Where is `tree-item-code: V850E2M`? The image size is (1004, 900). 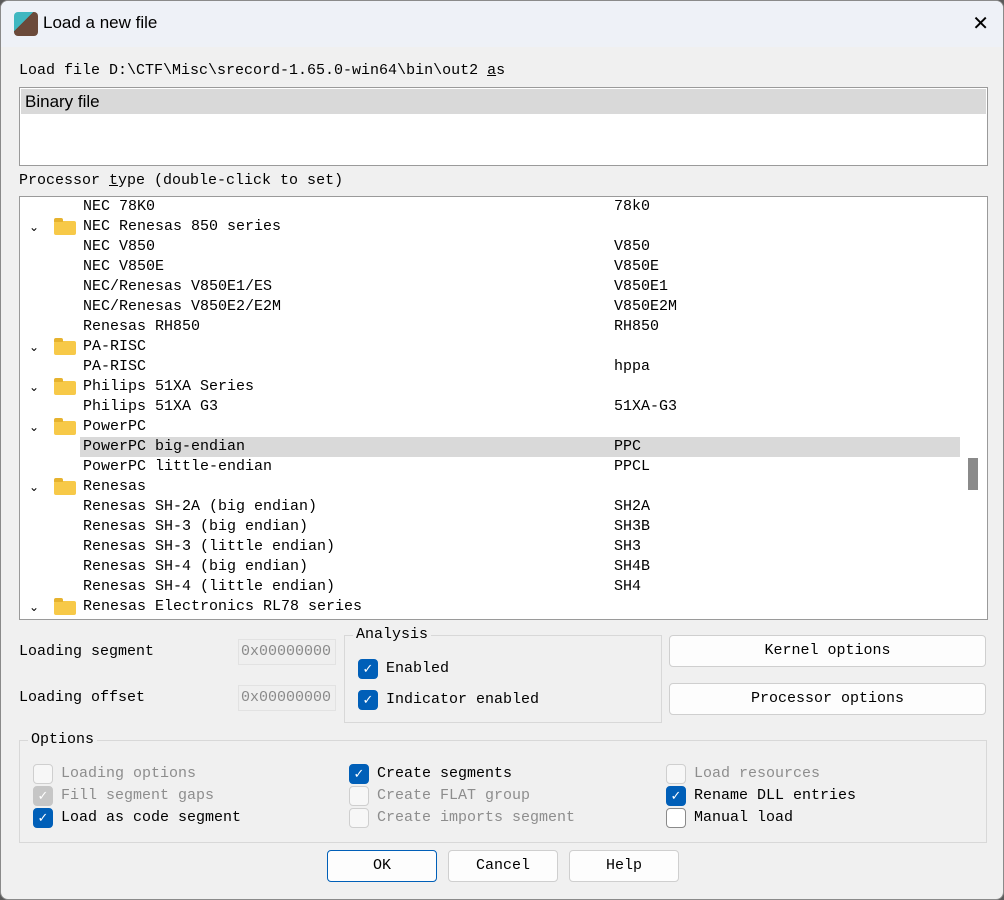
tree-item-code: V850E2M is located at coordinates (646, 306).